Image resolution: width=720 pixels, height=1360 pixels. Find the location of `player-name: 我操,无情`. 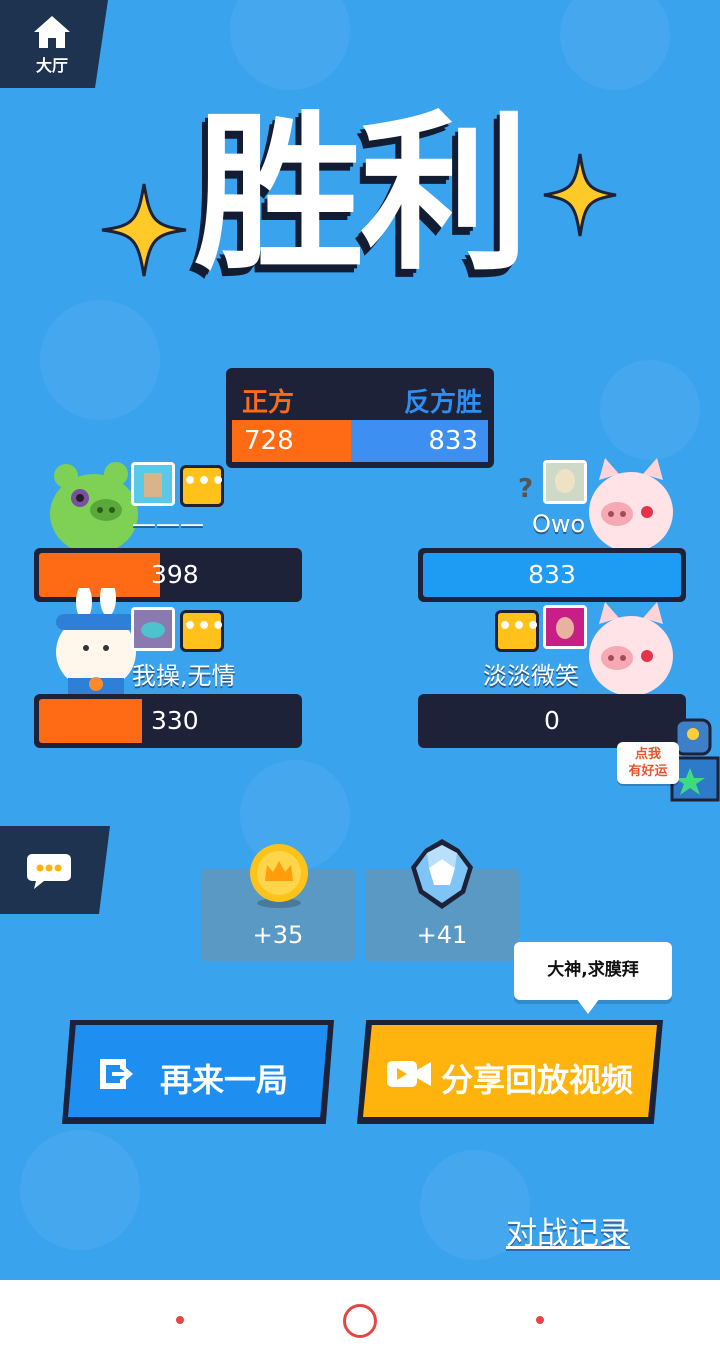

player-name: 我操,无情 is located at coordinates (184, 676).